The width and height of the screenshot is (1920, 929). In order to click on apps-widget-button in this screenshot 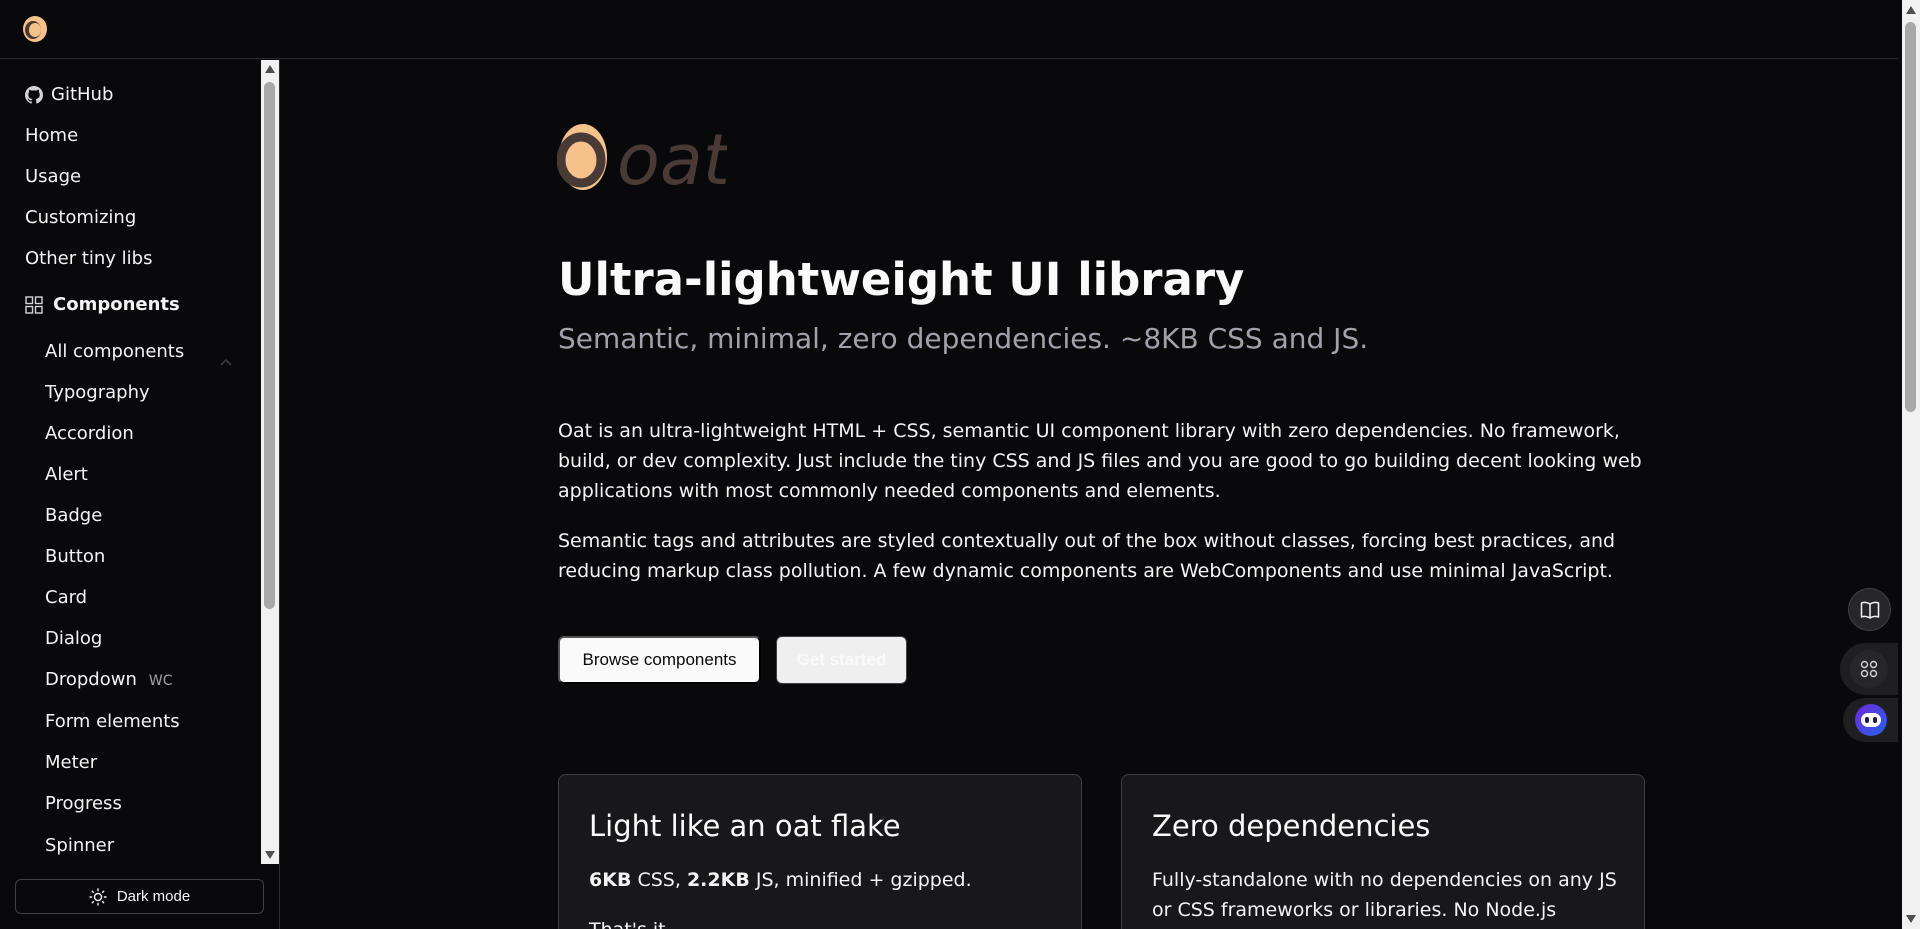, I will do `click(1869, 669)`.